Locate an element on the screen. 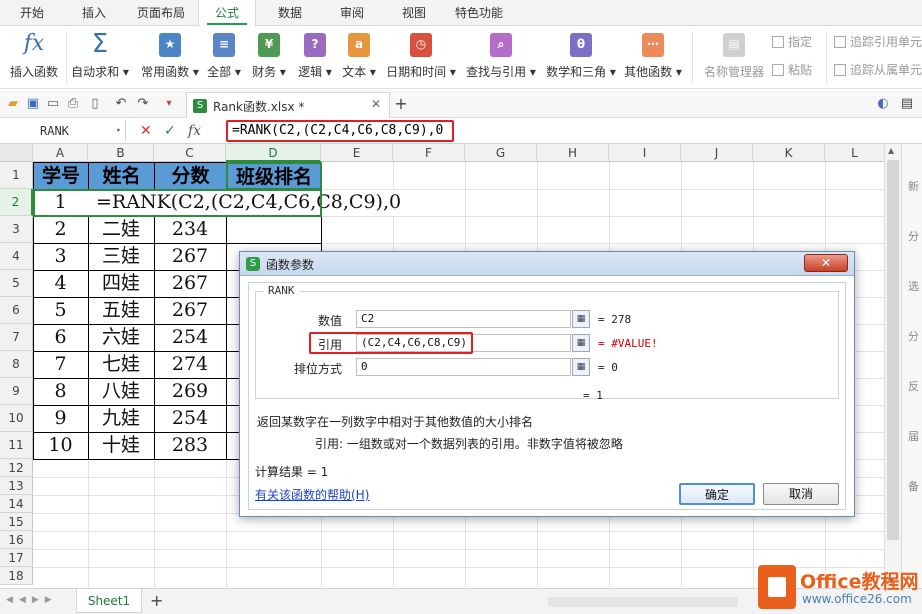  folder-icon: ▰ is located at coordinates (13, 104).